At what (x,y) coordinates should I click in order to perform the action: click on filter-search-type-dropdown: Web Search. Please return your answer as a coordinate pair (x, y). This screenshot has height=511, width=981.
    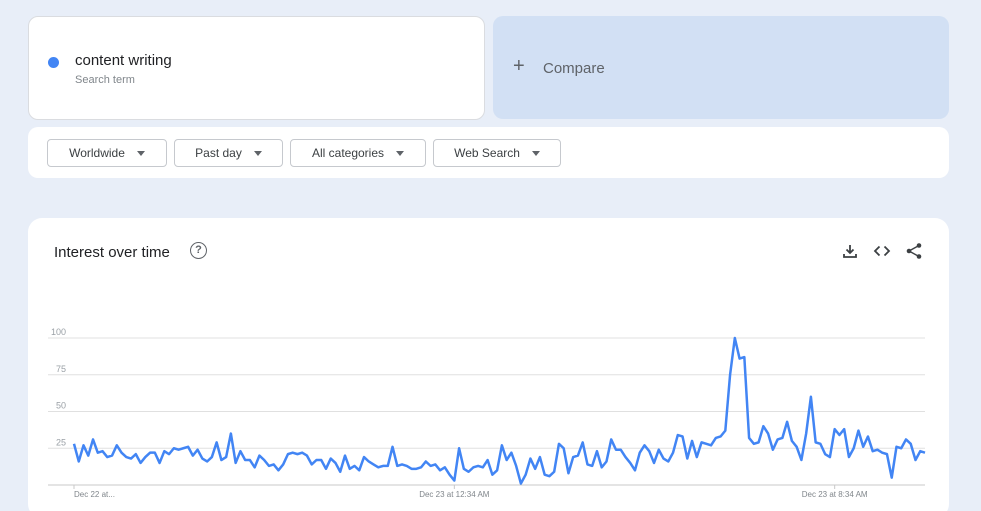
    Looking at the image, I should click on (497, 153).